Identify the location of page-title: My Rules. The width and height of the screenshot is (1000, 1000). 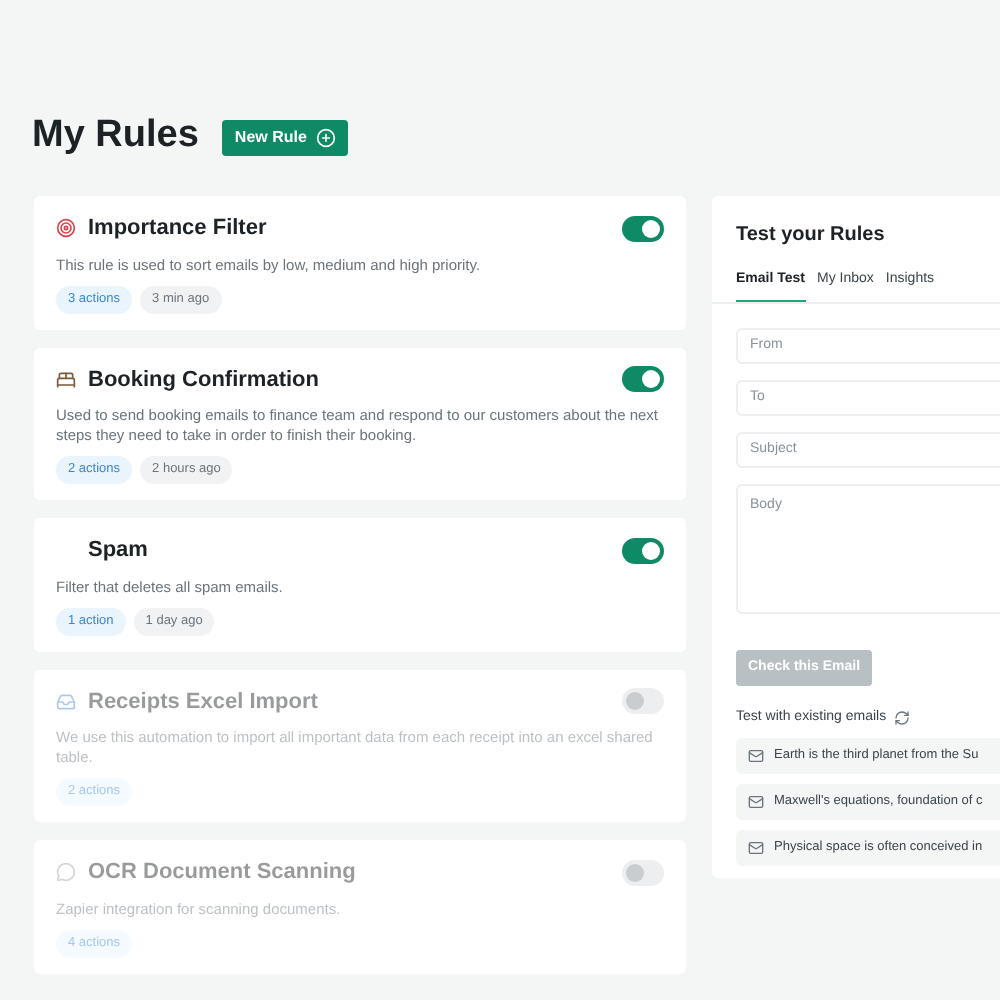
(115, 136).